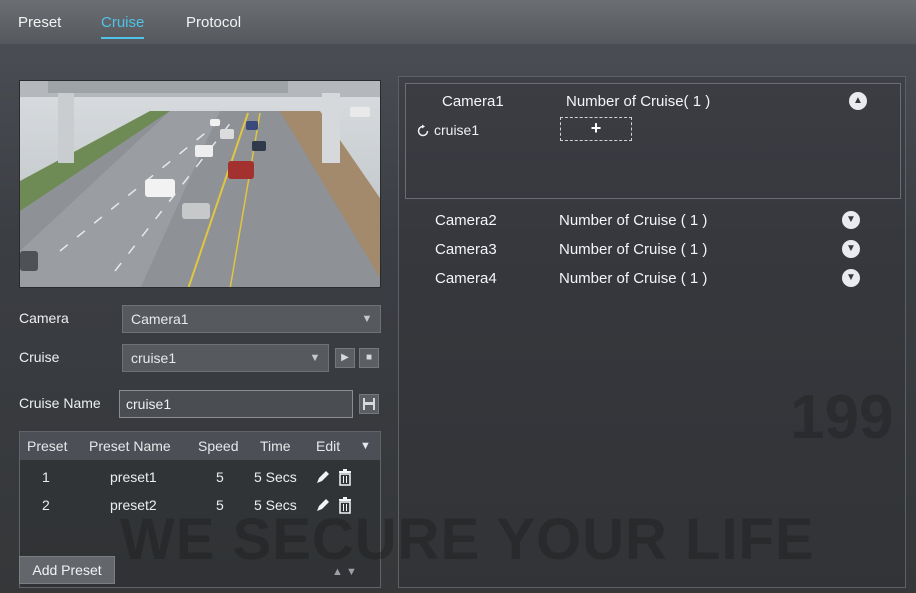  Describe the element at coordinates (46, 477) in the screenshot. I see `cell-preset: 1` at that location.